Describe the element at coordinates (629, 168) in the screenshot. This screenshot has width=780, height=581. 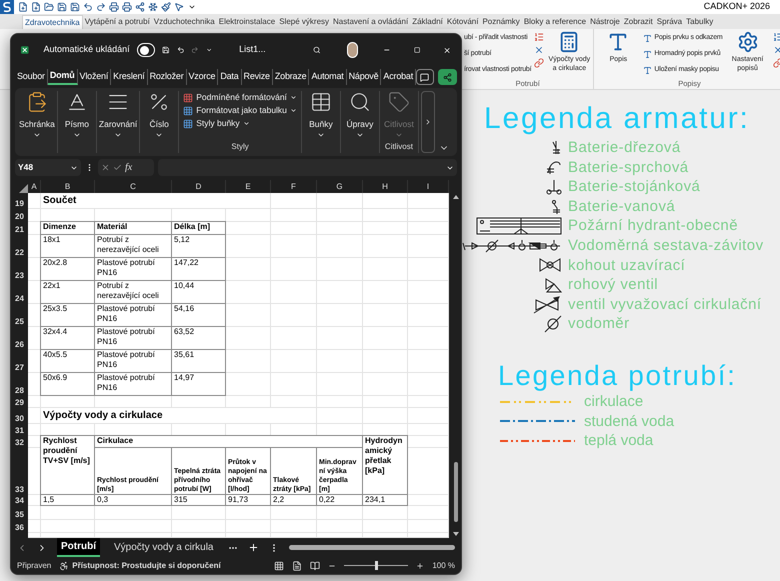
I see `legend-item: Baterie-sprchová` at that location.